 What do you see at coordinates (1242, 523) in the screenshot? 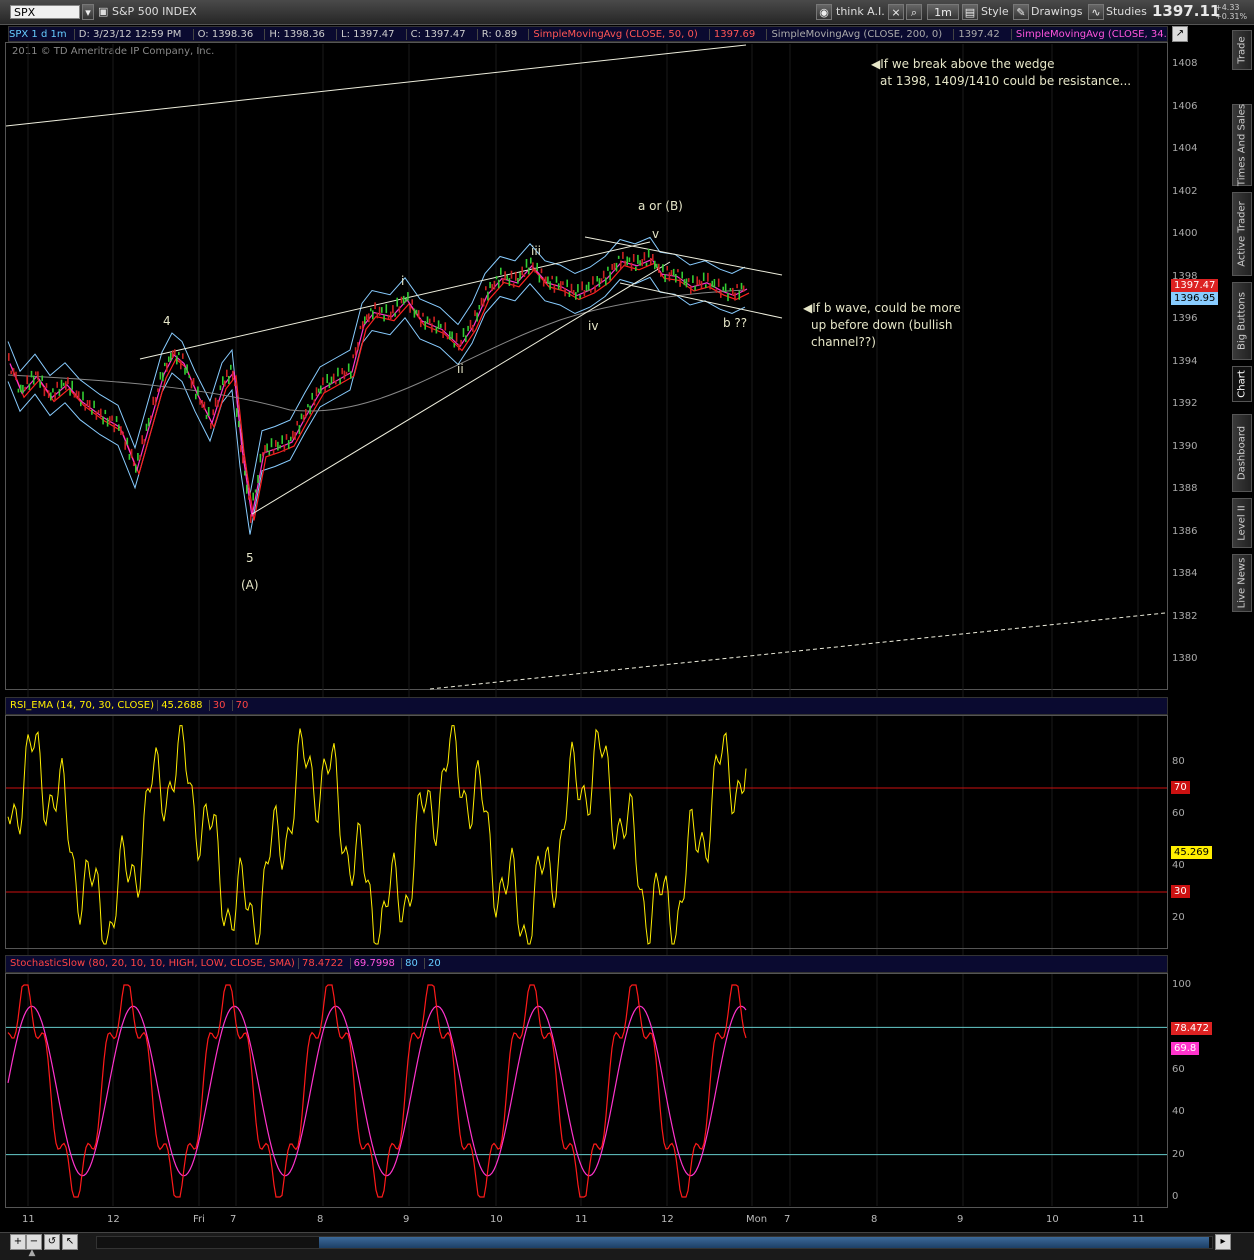
I see `side-tab-level-ii: Level II` at bounding box center [1242, 523].